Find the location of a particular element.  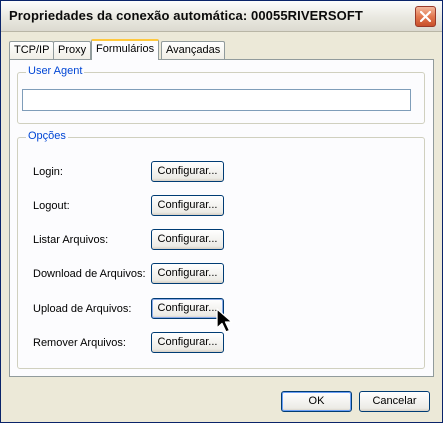

logout-label: Logout: is located at coordinates (51, 206).